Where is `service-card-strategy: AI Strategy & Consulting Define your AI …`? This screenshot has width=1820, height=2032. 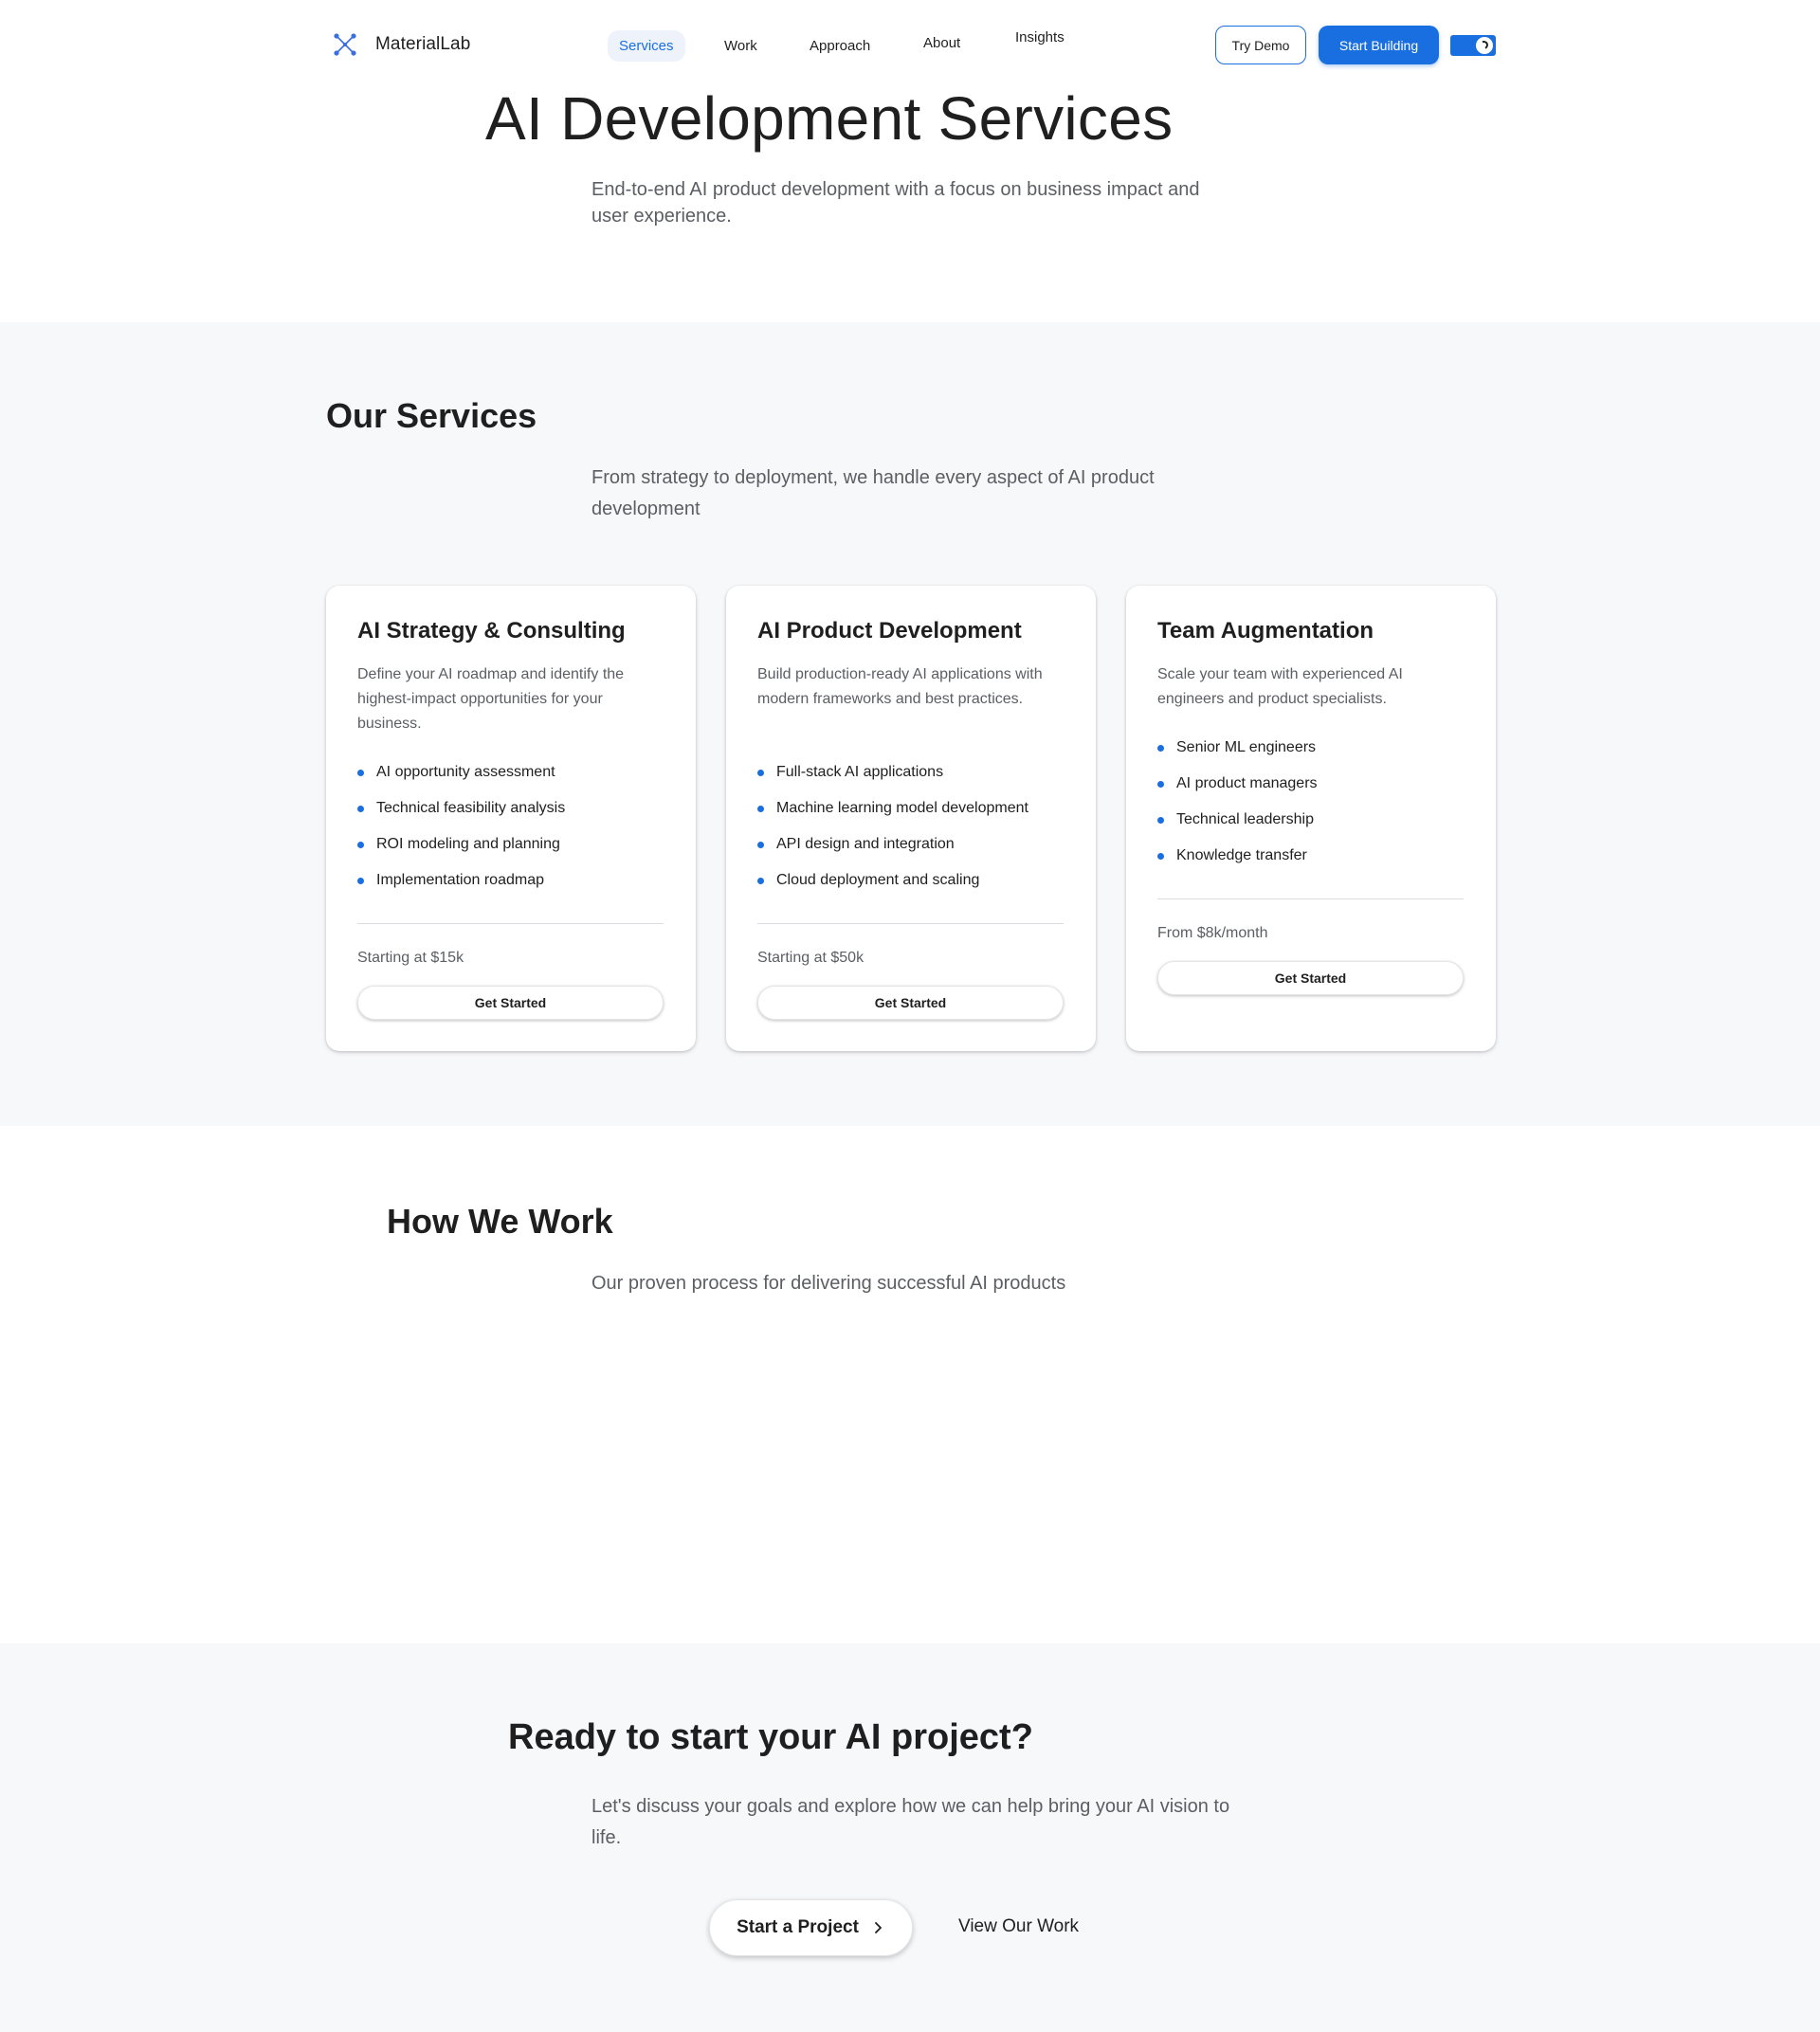
service-card-strategy: AI Strategy & Consulting Define your AI … is located at coordinates (511, 818).